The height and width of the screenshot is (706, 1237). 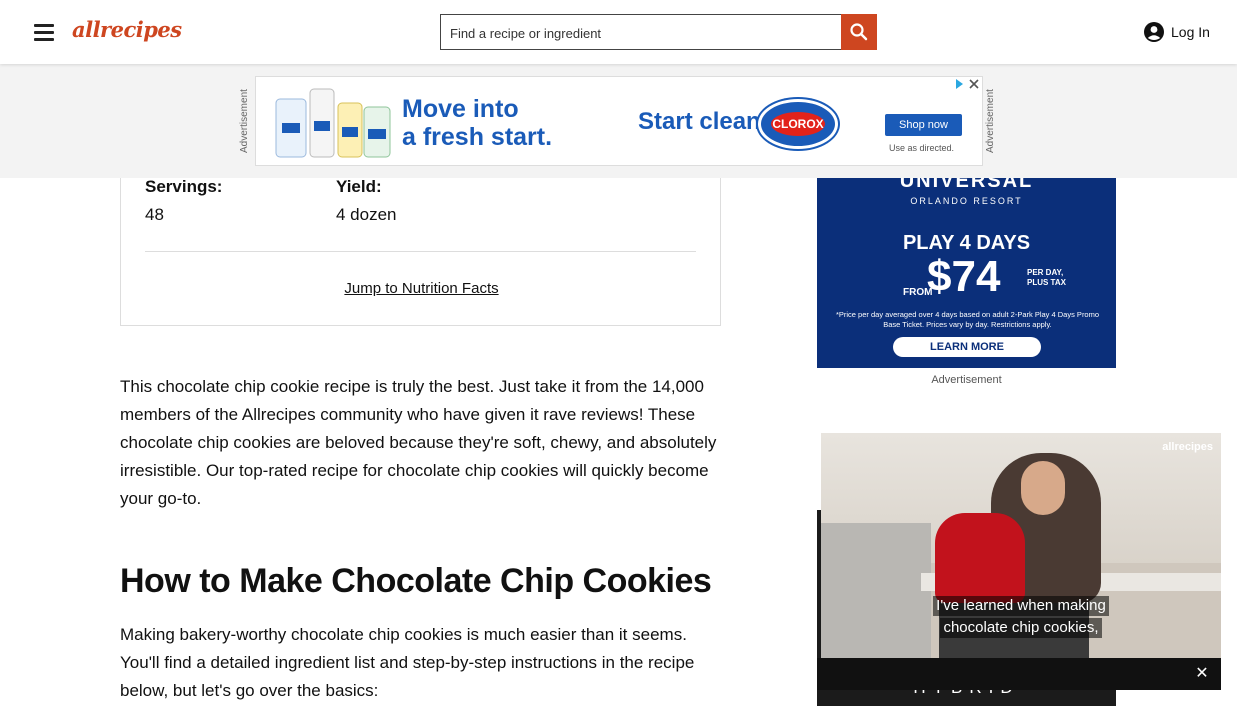 What do you see at coordinates (922, 148) in the screenshot?
I see `ad-disclaimer: Use as directed.` at bounding box center [922, 148].